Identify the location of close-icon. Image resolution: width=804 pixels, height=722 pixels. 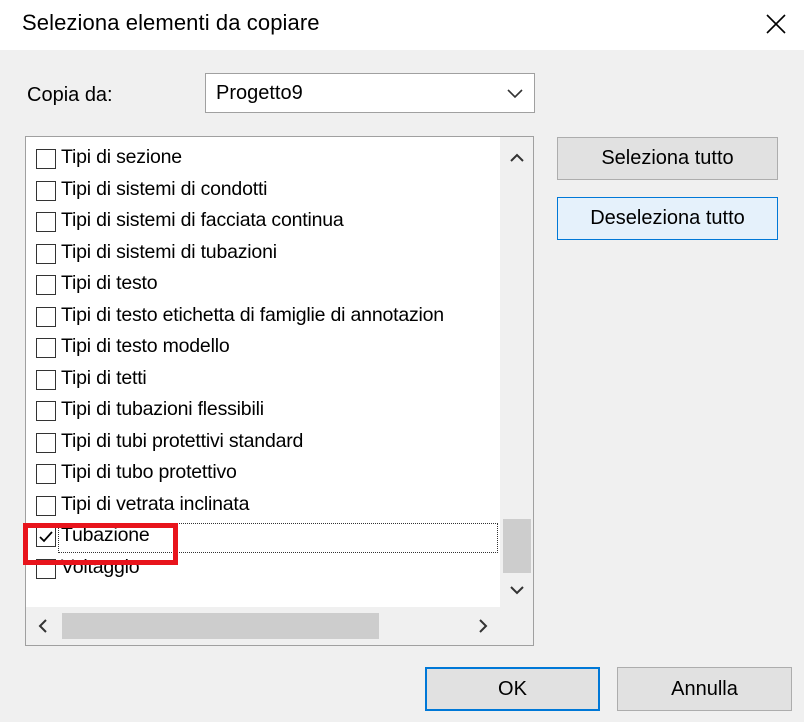
(776, 24).